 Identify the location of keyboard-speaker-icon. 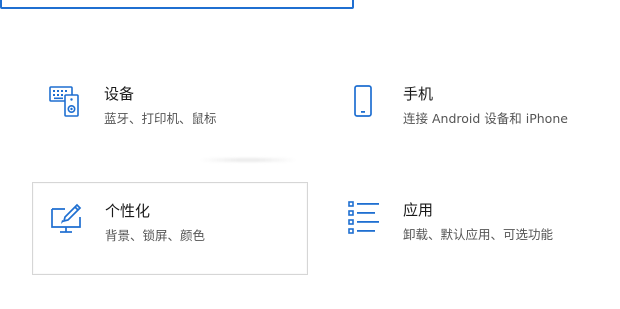
(65, 101).